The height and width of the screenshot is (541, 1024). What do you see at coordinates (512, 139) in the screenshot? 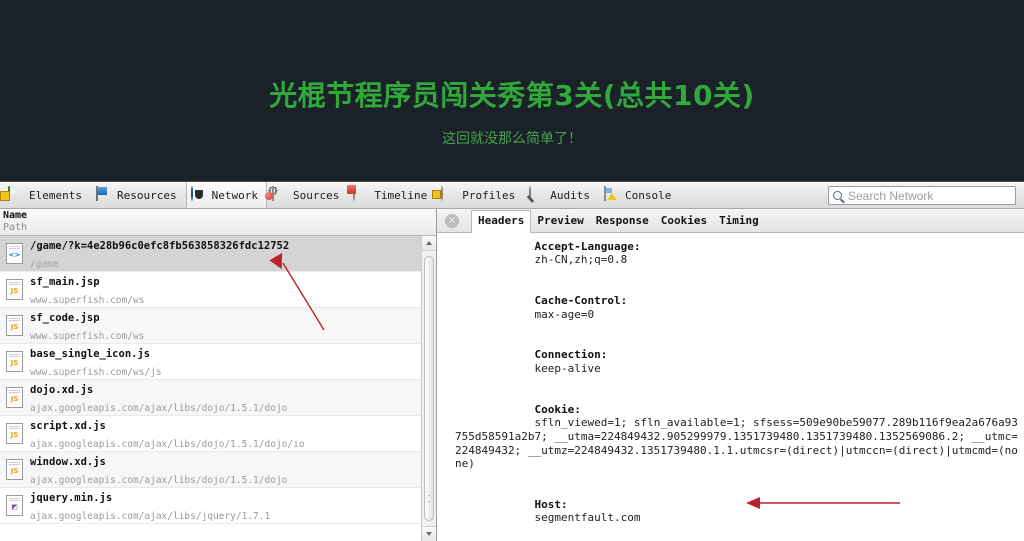
I see `page-subtitle: 这回就没那么简单了！` at bounding box center [512, 139].